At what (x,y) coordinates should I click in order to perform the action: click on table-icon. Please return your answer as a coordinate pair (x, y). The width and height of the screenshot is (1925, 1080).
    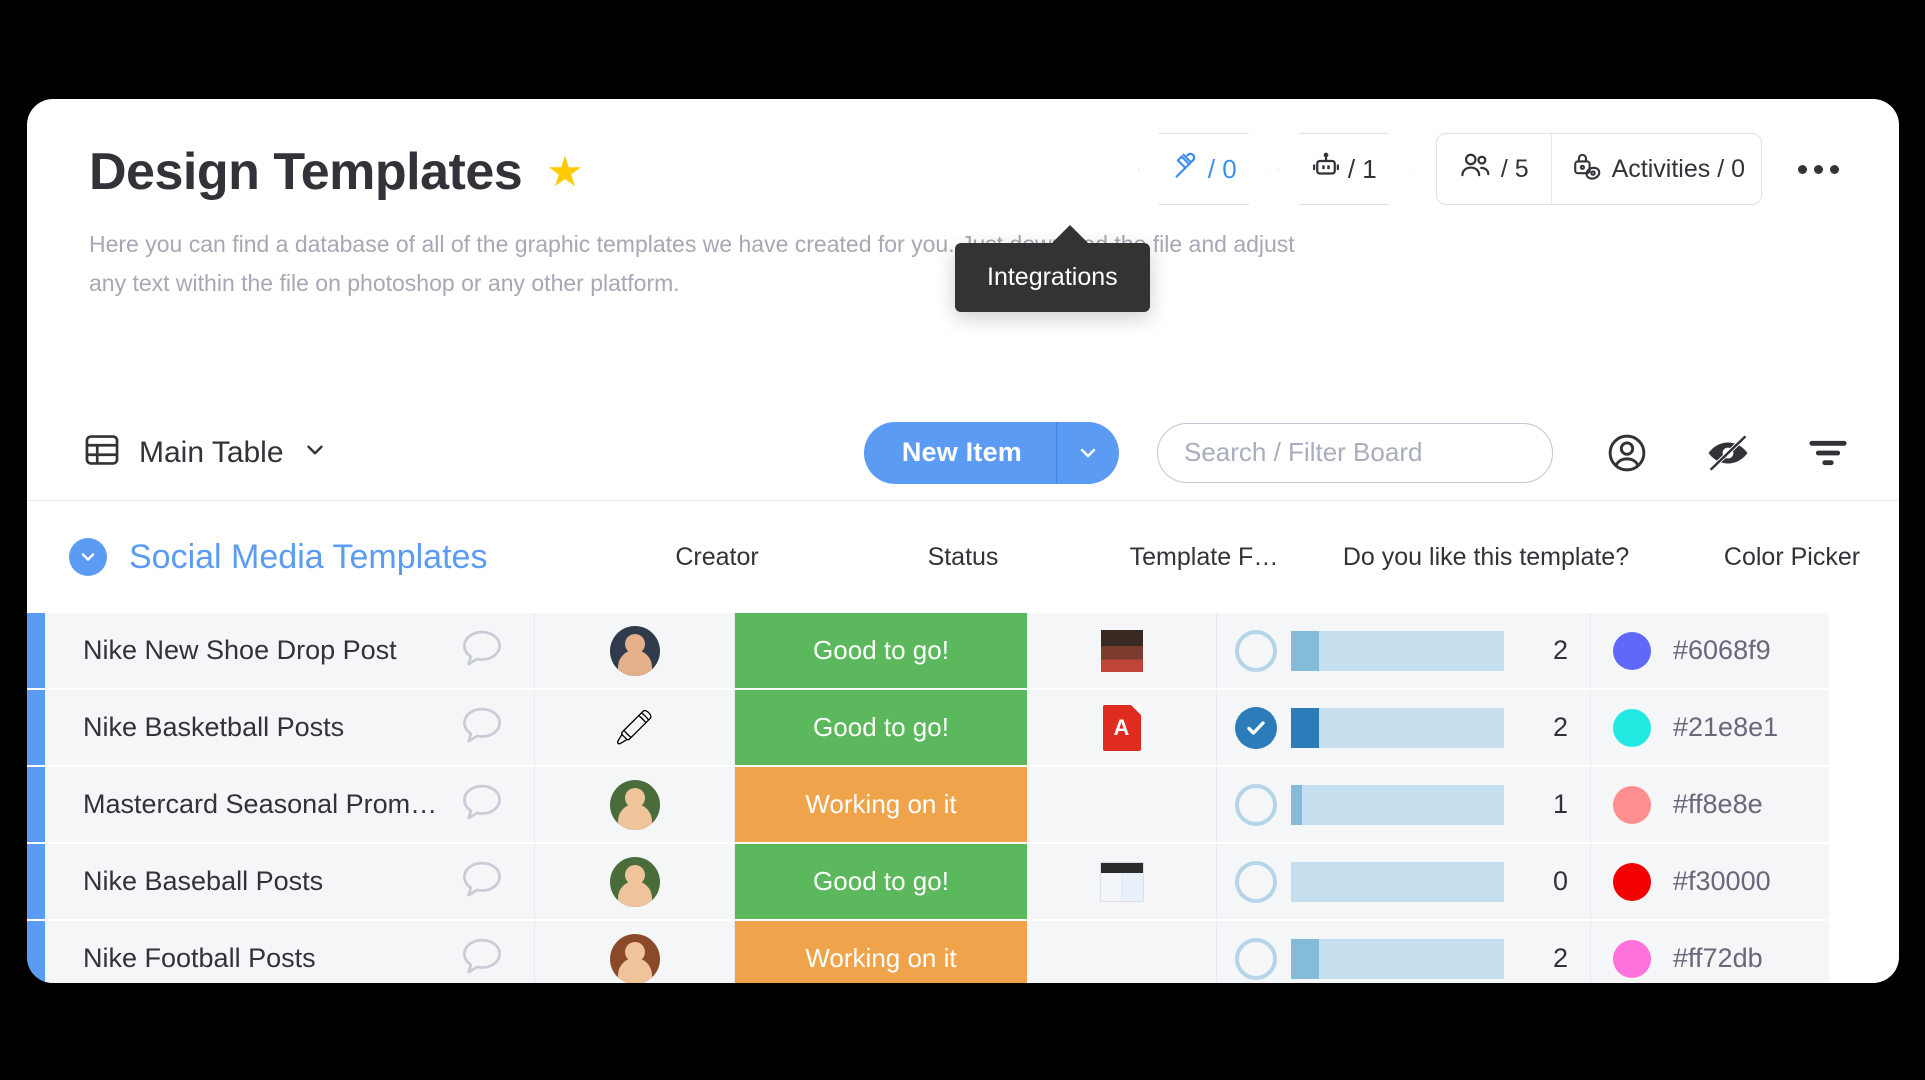
    Looking at the image, I should click on (102, 452).